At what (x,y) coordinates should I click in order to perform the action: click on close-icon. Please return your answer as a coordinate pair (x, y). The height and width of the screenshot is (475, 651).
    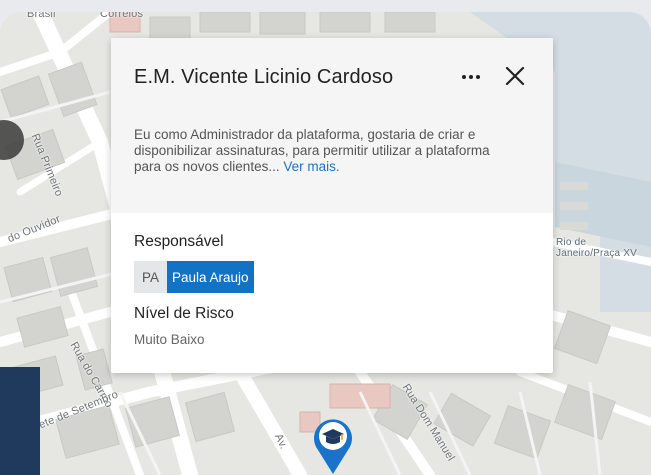
    Looking at the image, I should click on (515, 76).